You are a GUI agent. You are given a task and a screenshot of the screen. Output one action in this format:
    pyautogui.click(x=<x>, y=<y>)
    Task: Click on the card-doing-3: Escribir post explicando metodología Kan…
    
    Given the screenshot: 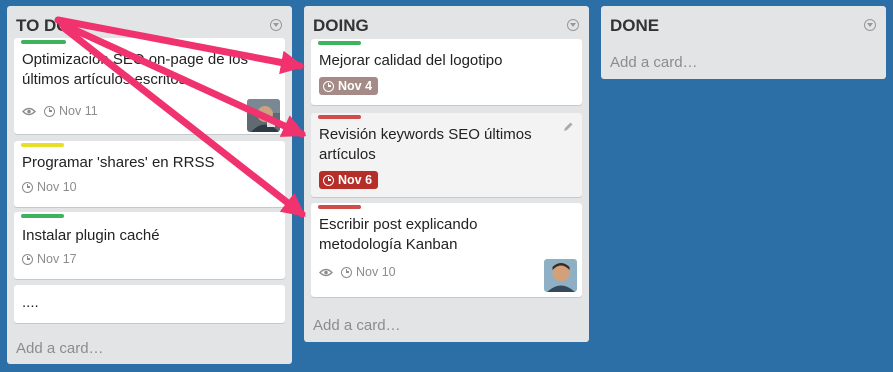 What is the action you would take?
    pyautogui.click(x=446, y=250)
    